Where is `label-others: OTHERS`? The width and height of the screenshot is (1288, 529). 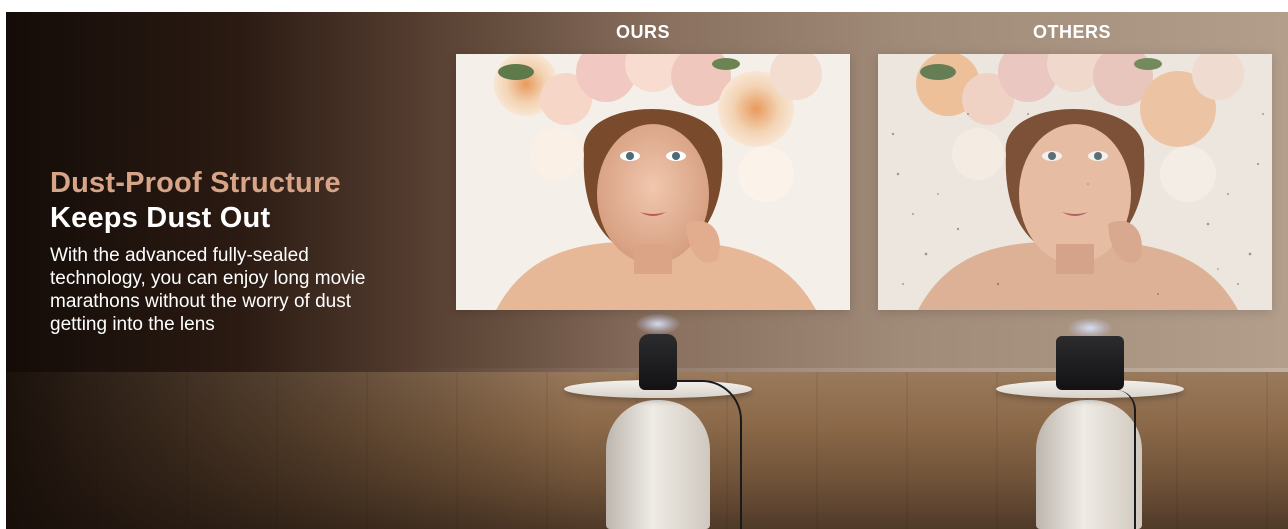 label-others: OTHERS is located at coordinates (1071, 32).